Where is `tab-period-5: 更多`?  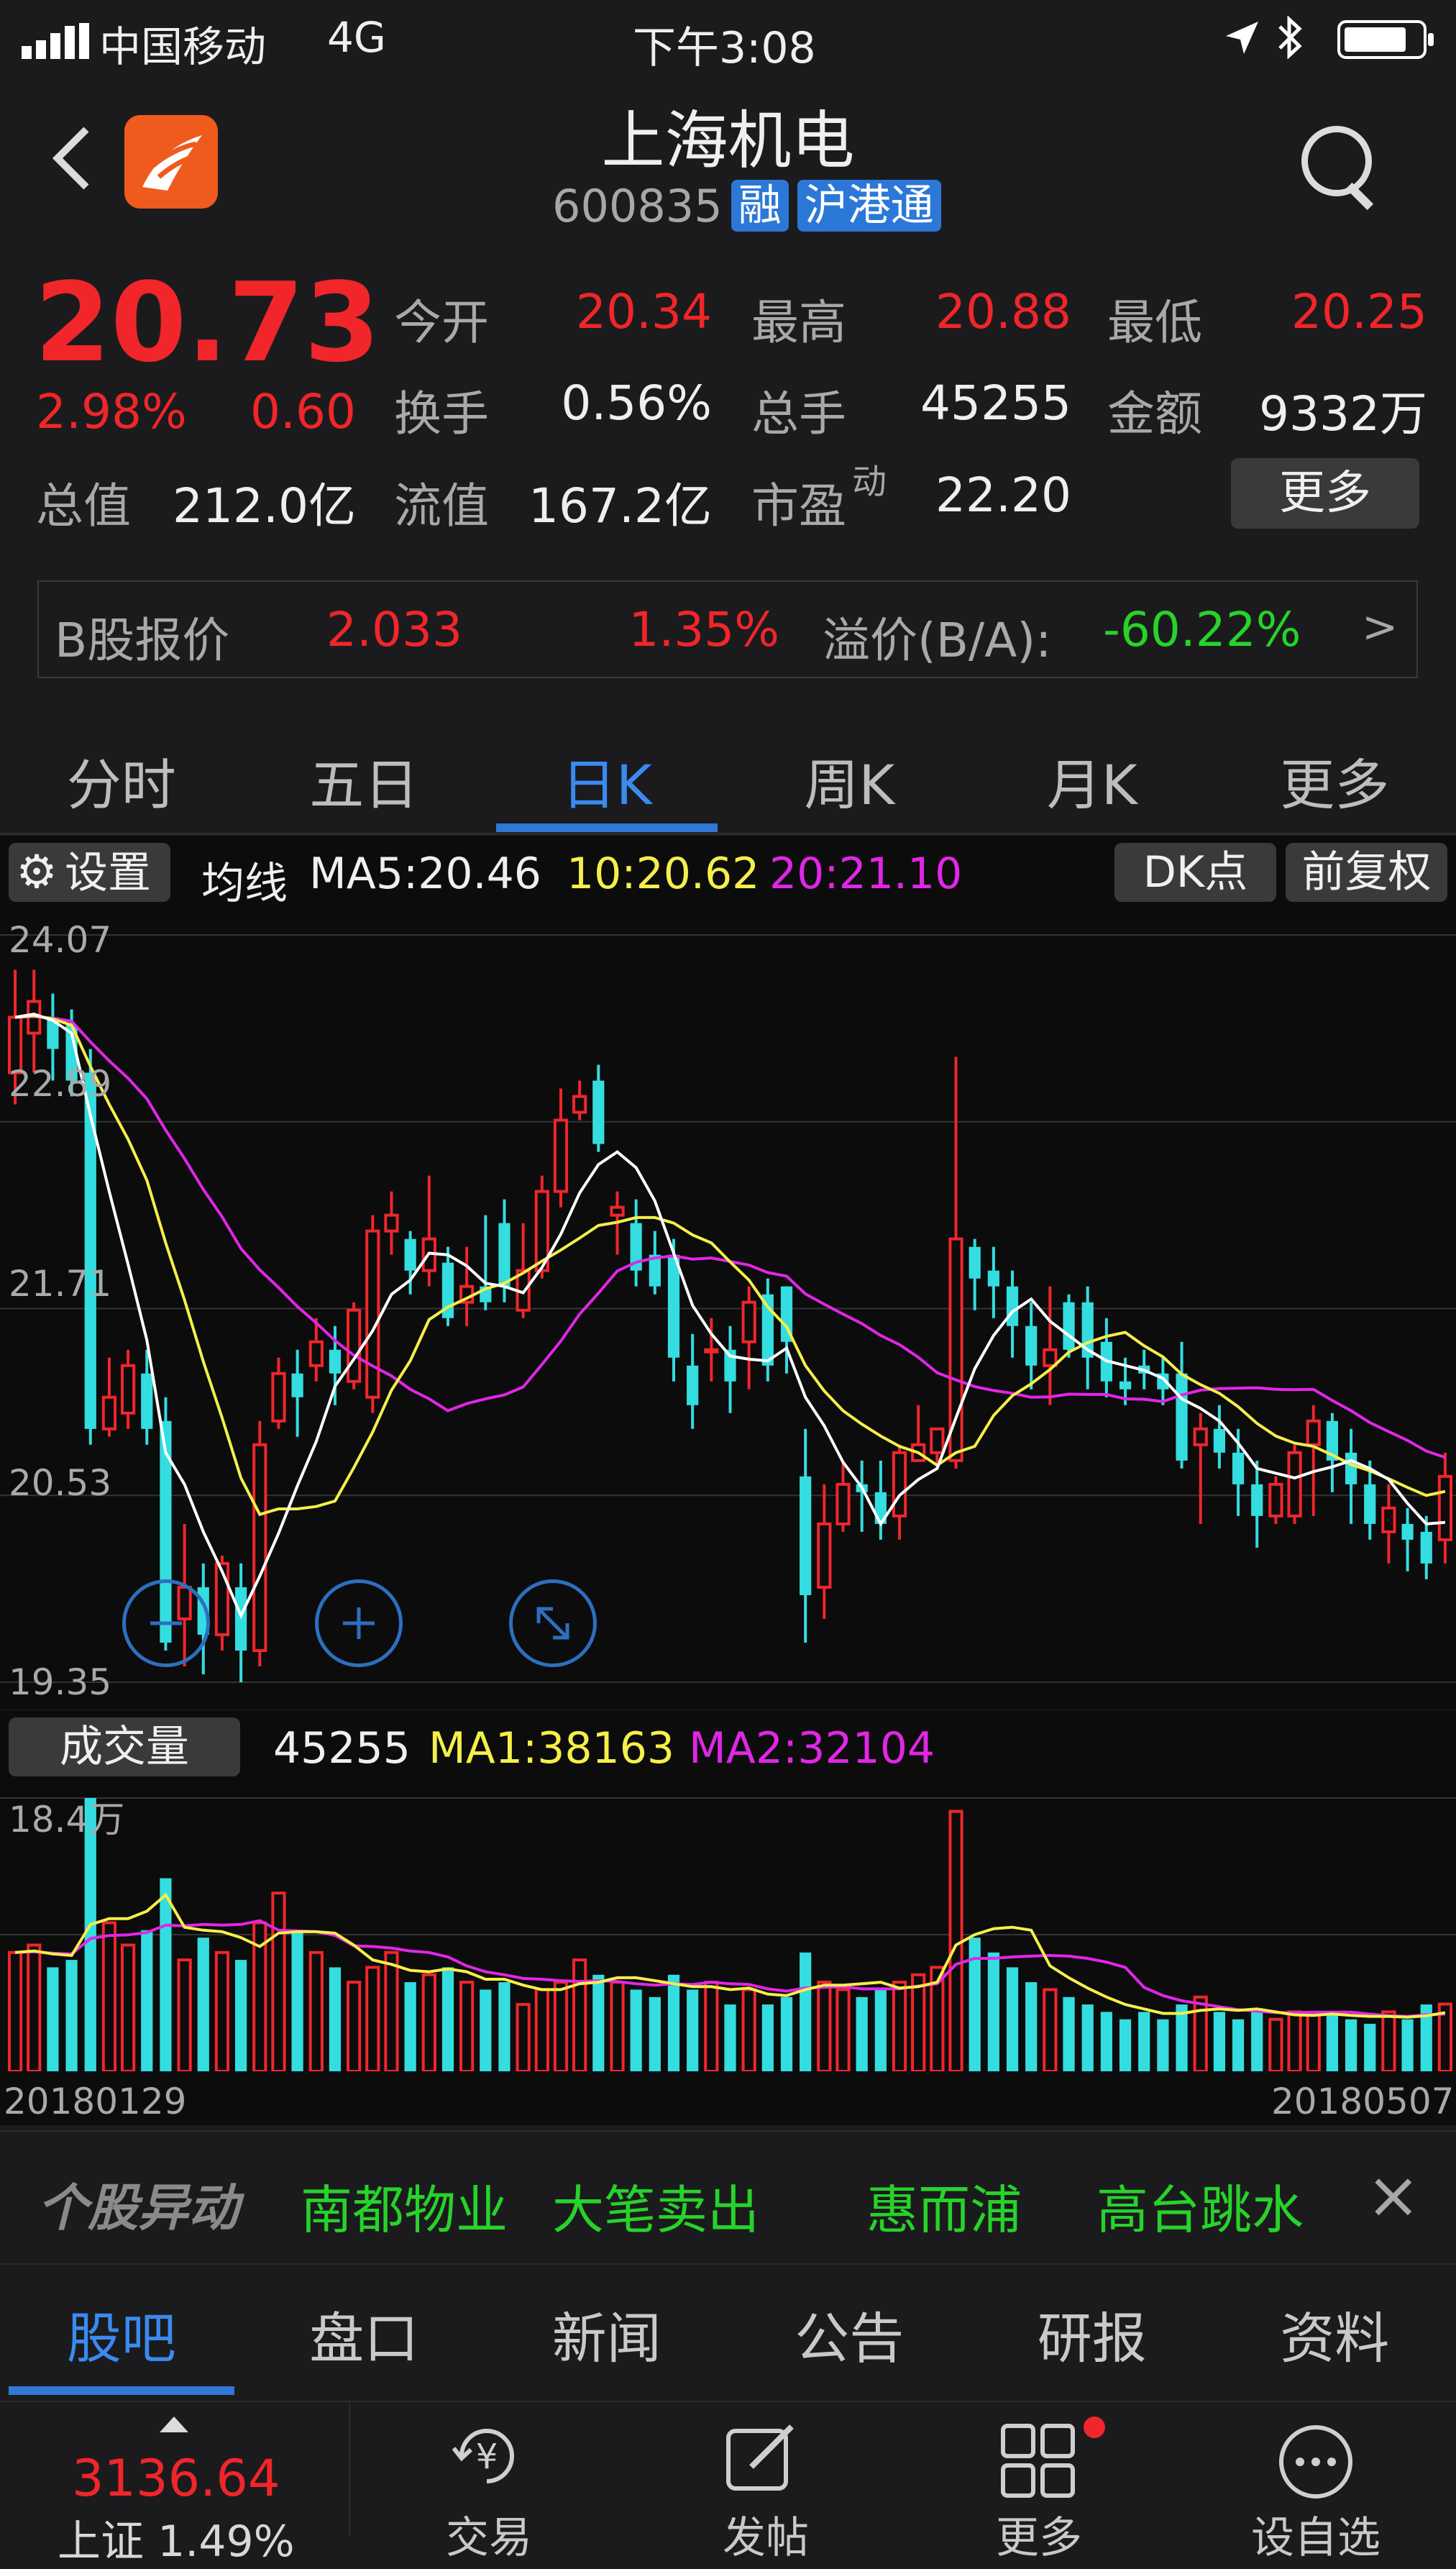 tab-period-5: 更多 is located at coordinates (1335, 780).